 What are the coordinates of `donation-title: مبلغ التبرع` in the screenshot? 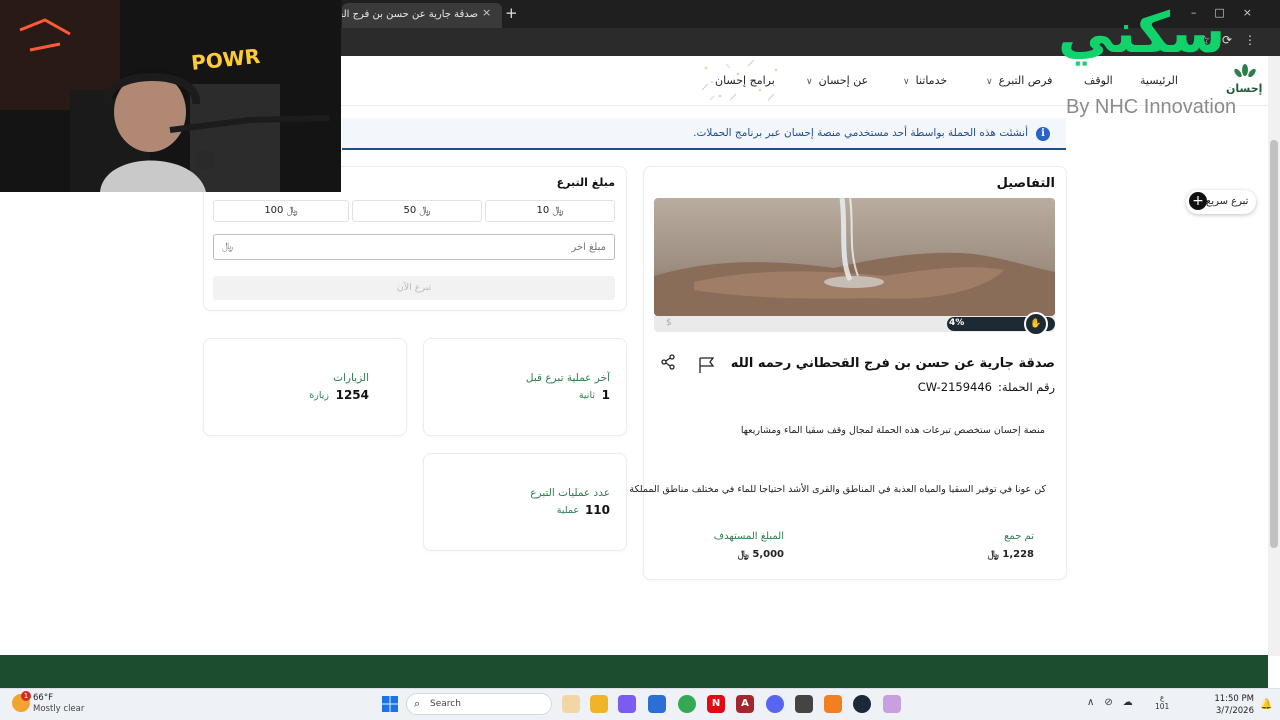 It's located at (585, 182).